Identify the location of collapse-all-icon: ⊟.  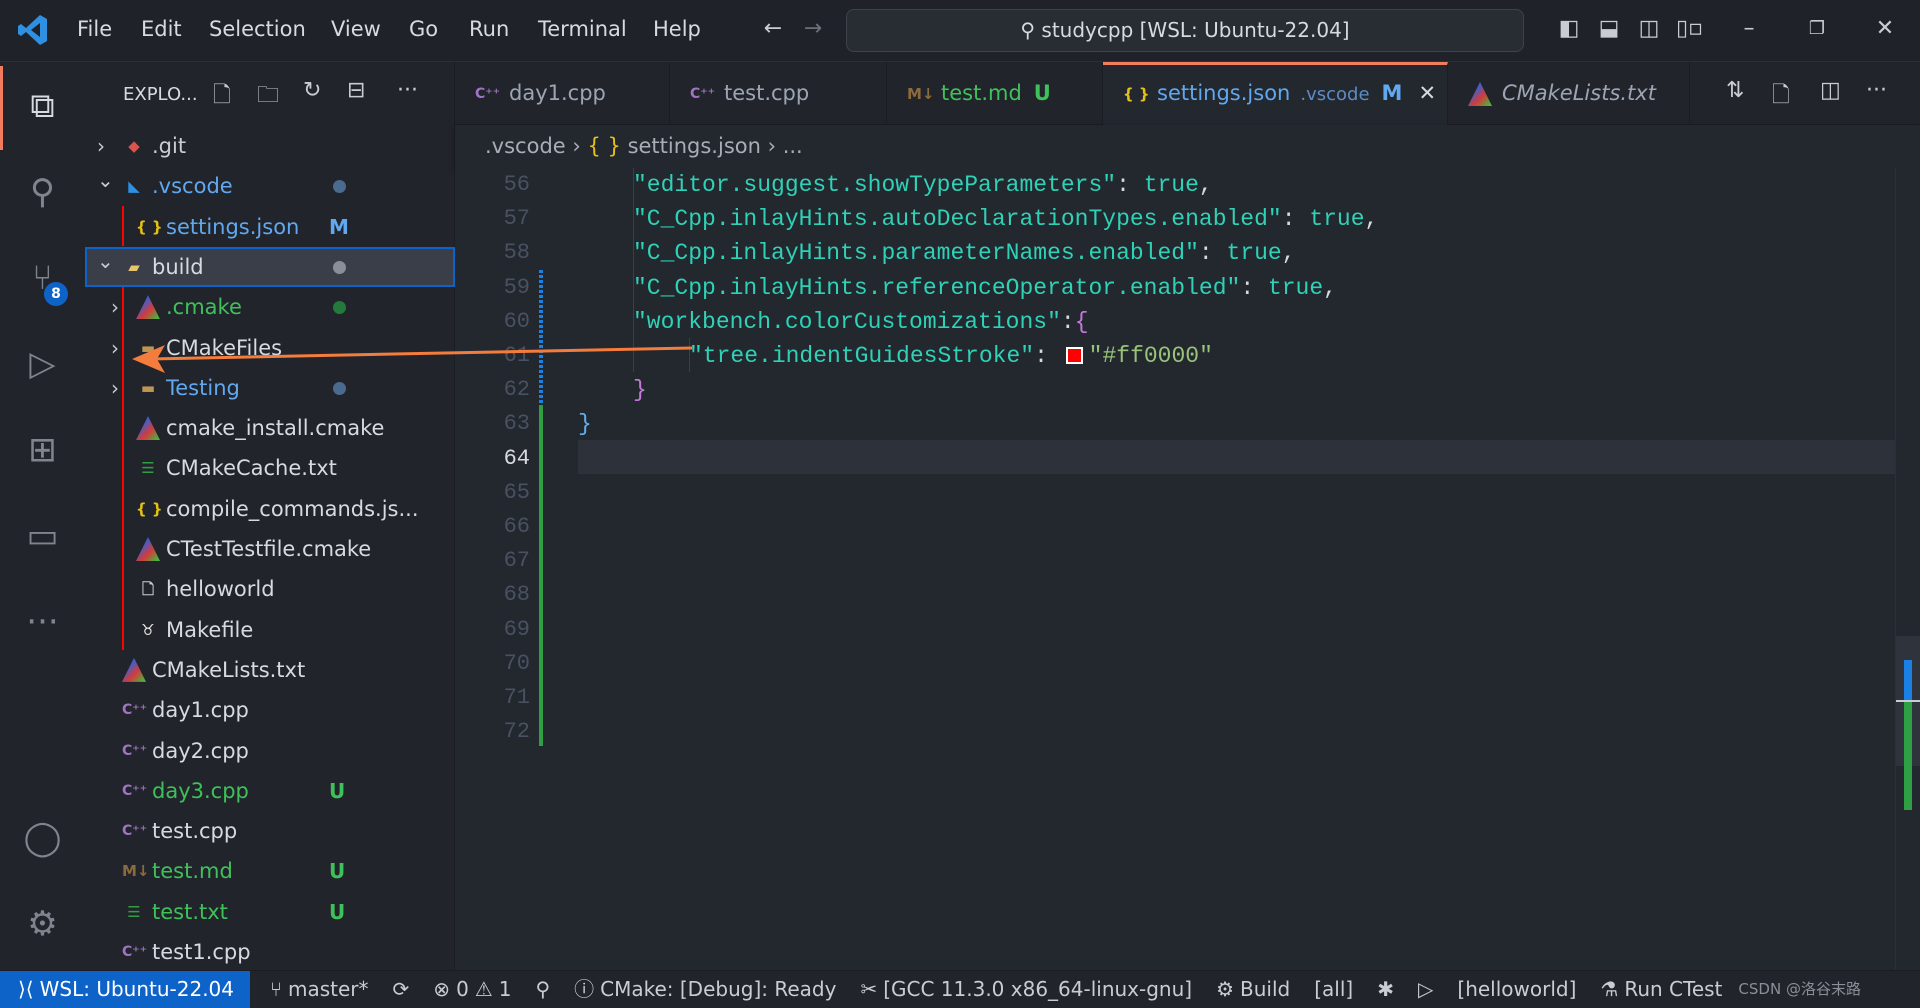
(356, 90).